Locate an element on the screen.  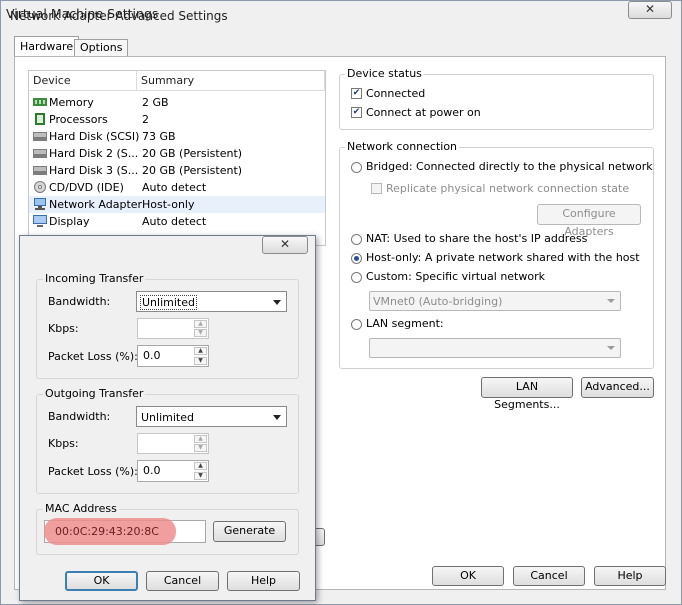
main-cancel-button: Cancel is located at coordinates (549, 576).